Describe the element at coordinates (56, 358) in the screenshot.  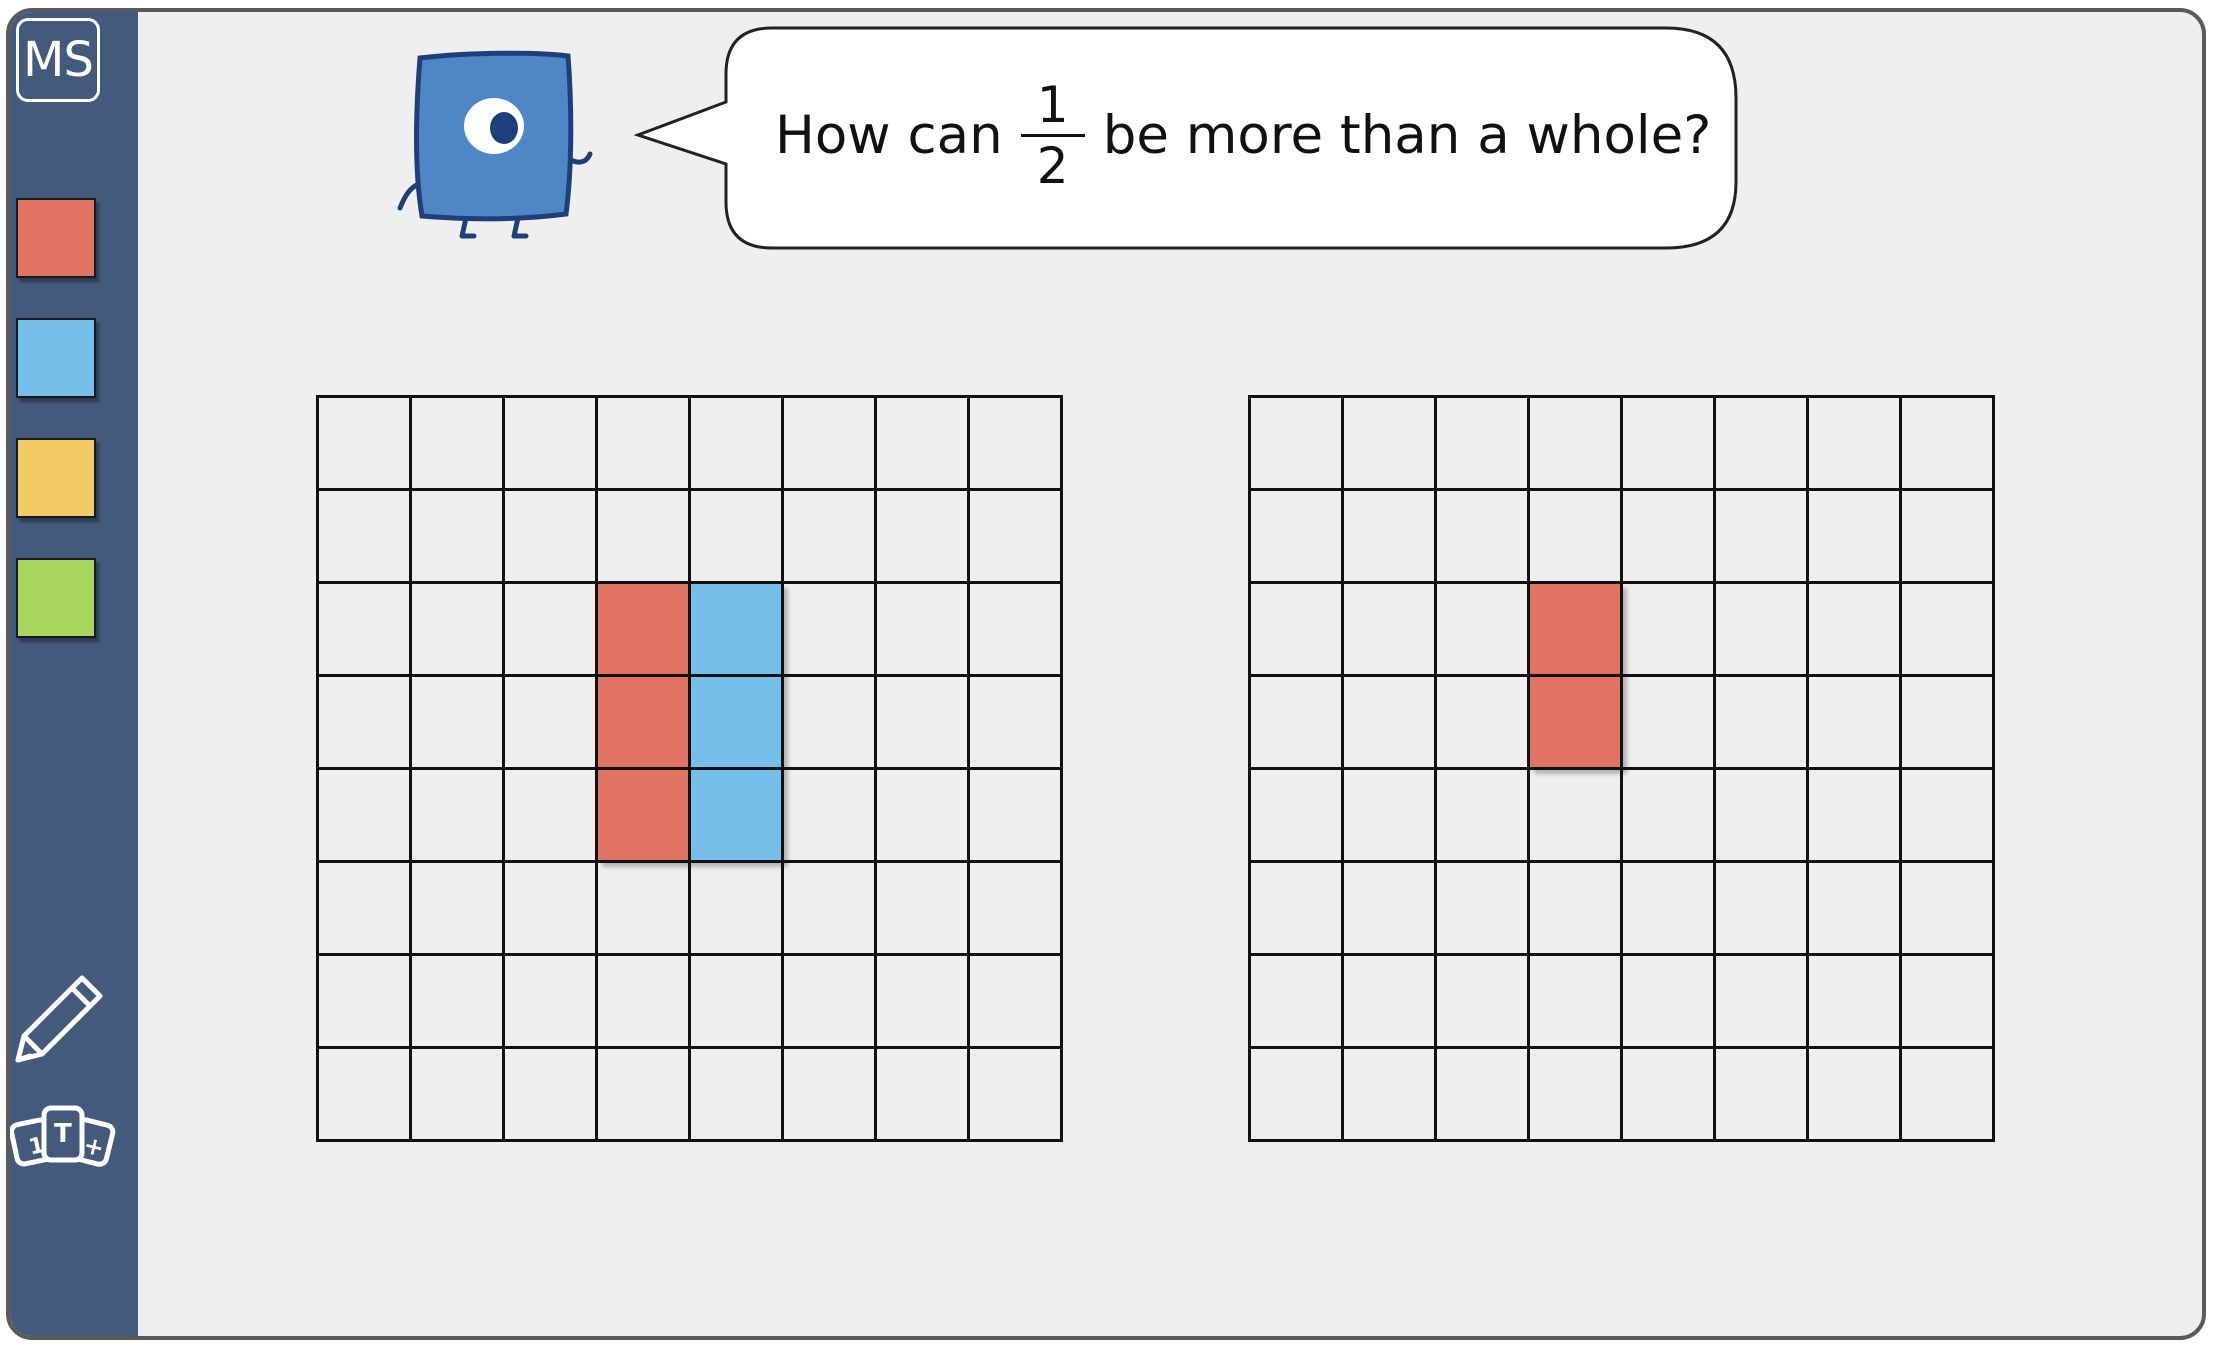
I see `color-swatch-blue` at that location.